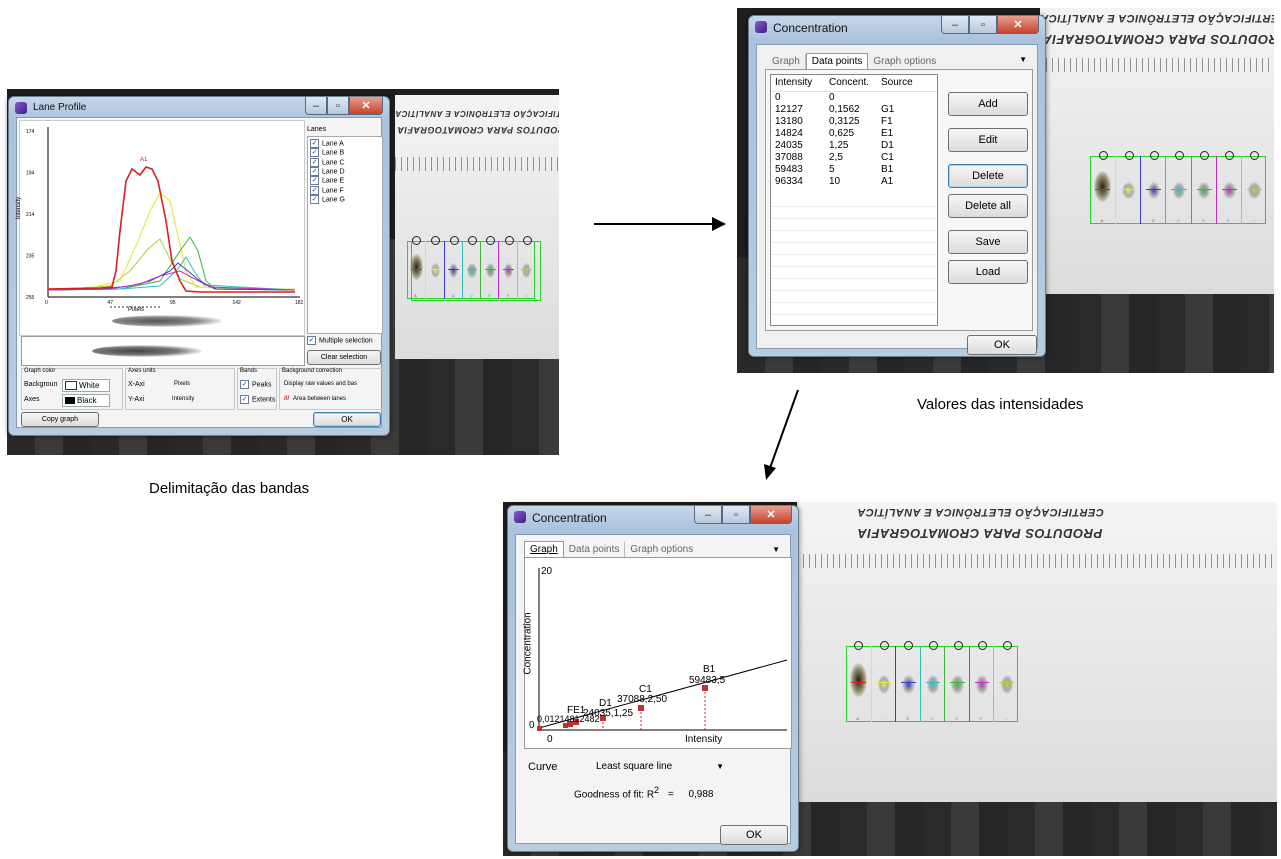 The width and height of the screenshot is (1281, 859). I want to click on table-cell: 12127, so click(789, 109).